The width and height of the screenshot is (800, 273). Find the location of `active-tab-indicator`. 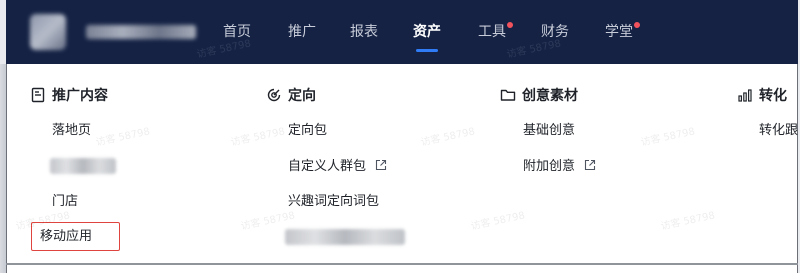

active-tab-indicator is located at coordinates (427, 50).